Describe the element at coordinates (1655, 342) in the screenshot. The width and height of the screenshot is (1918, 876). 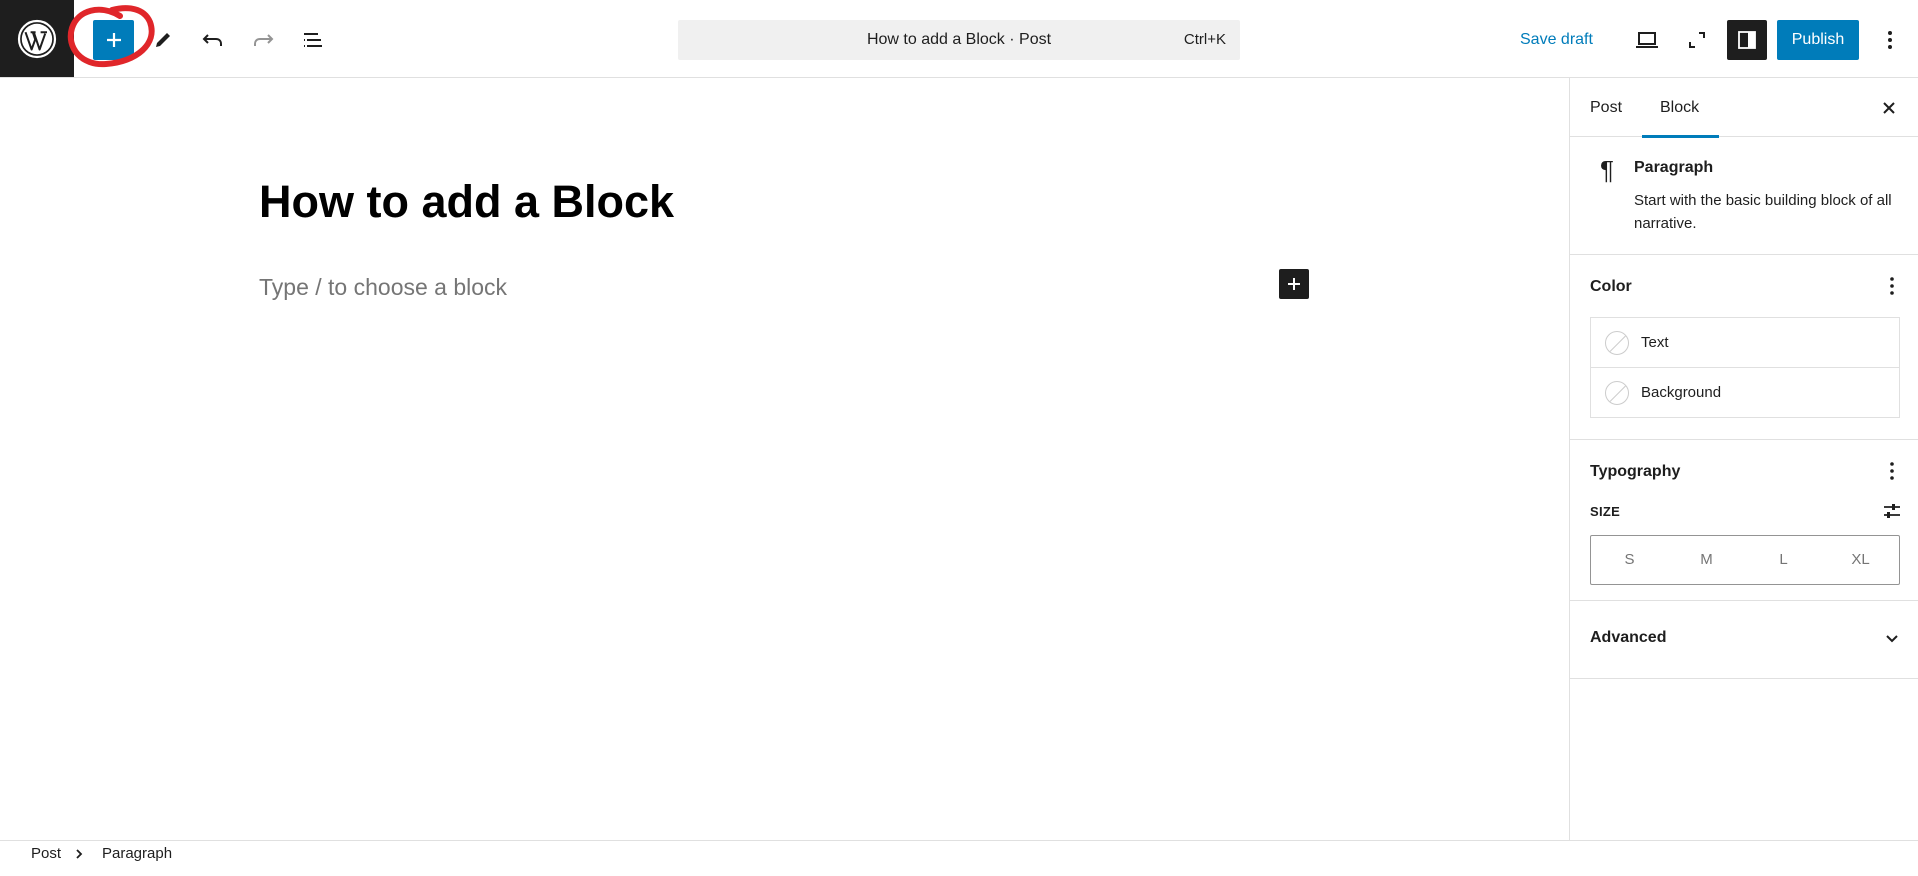
I see `color-text-label: Text` at that location.